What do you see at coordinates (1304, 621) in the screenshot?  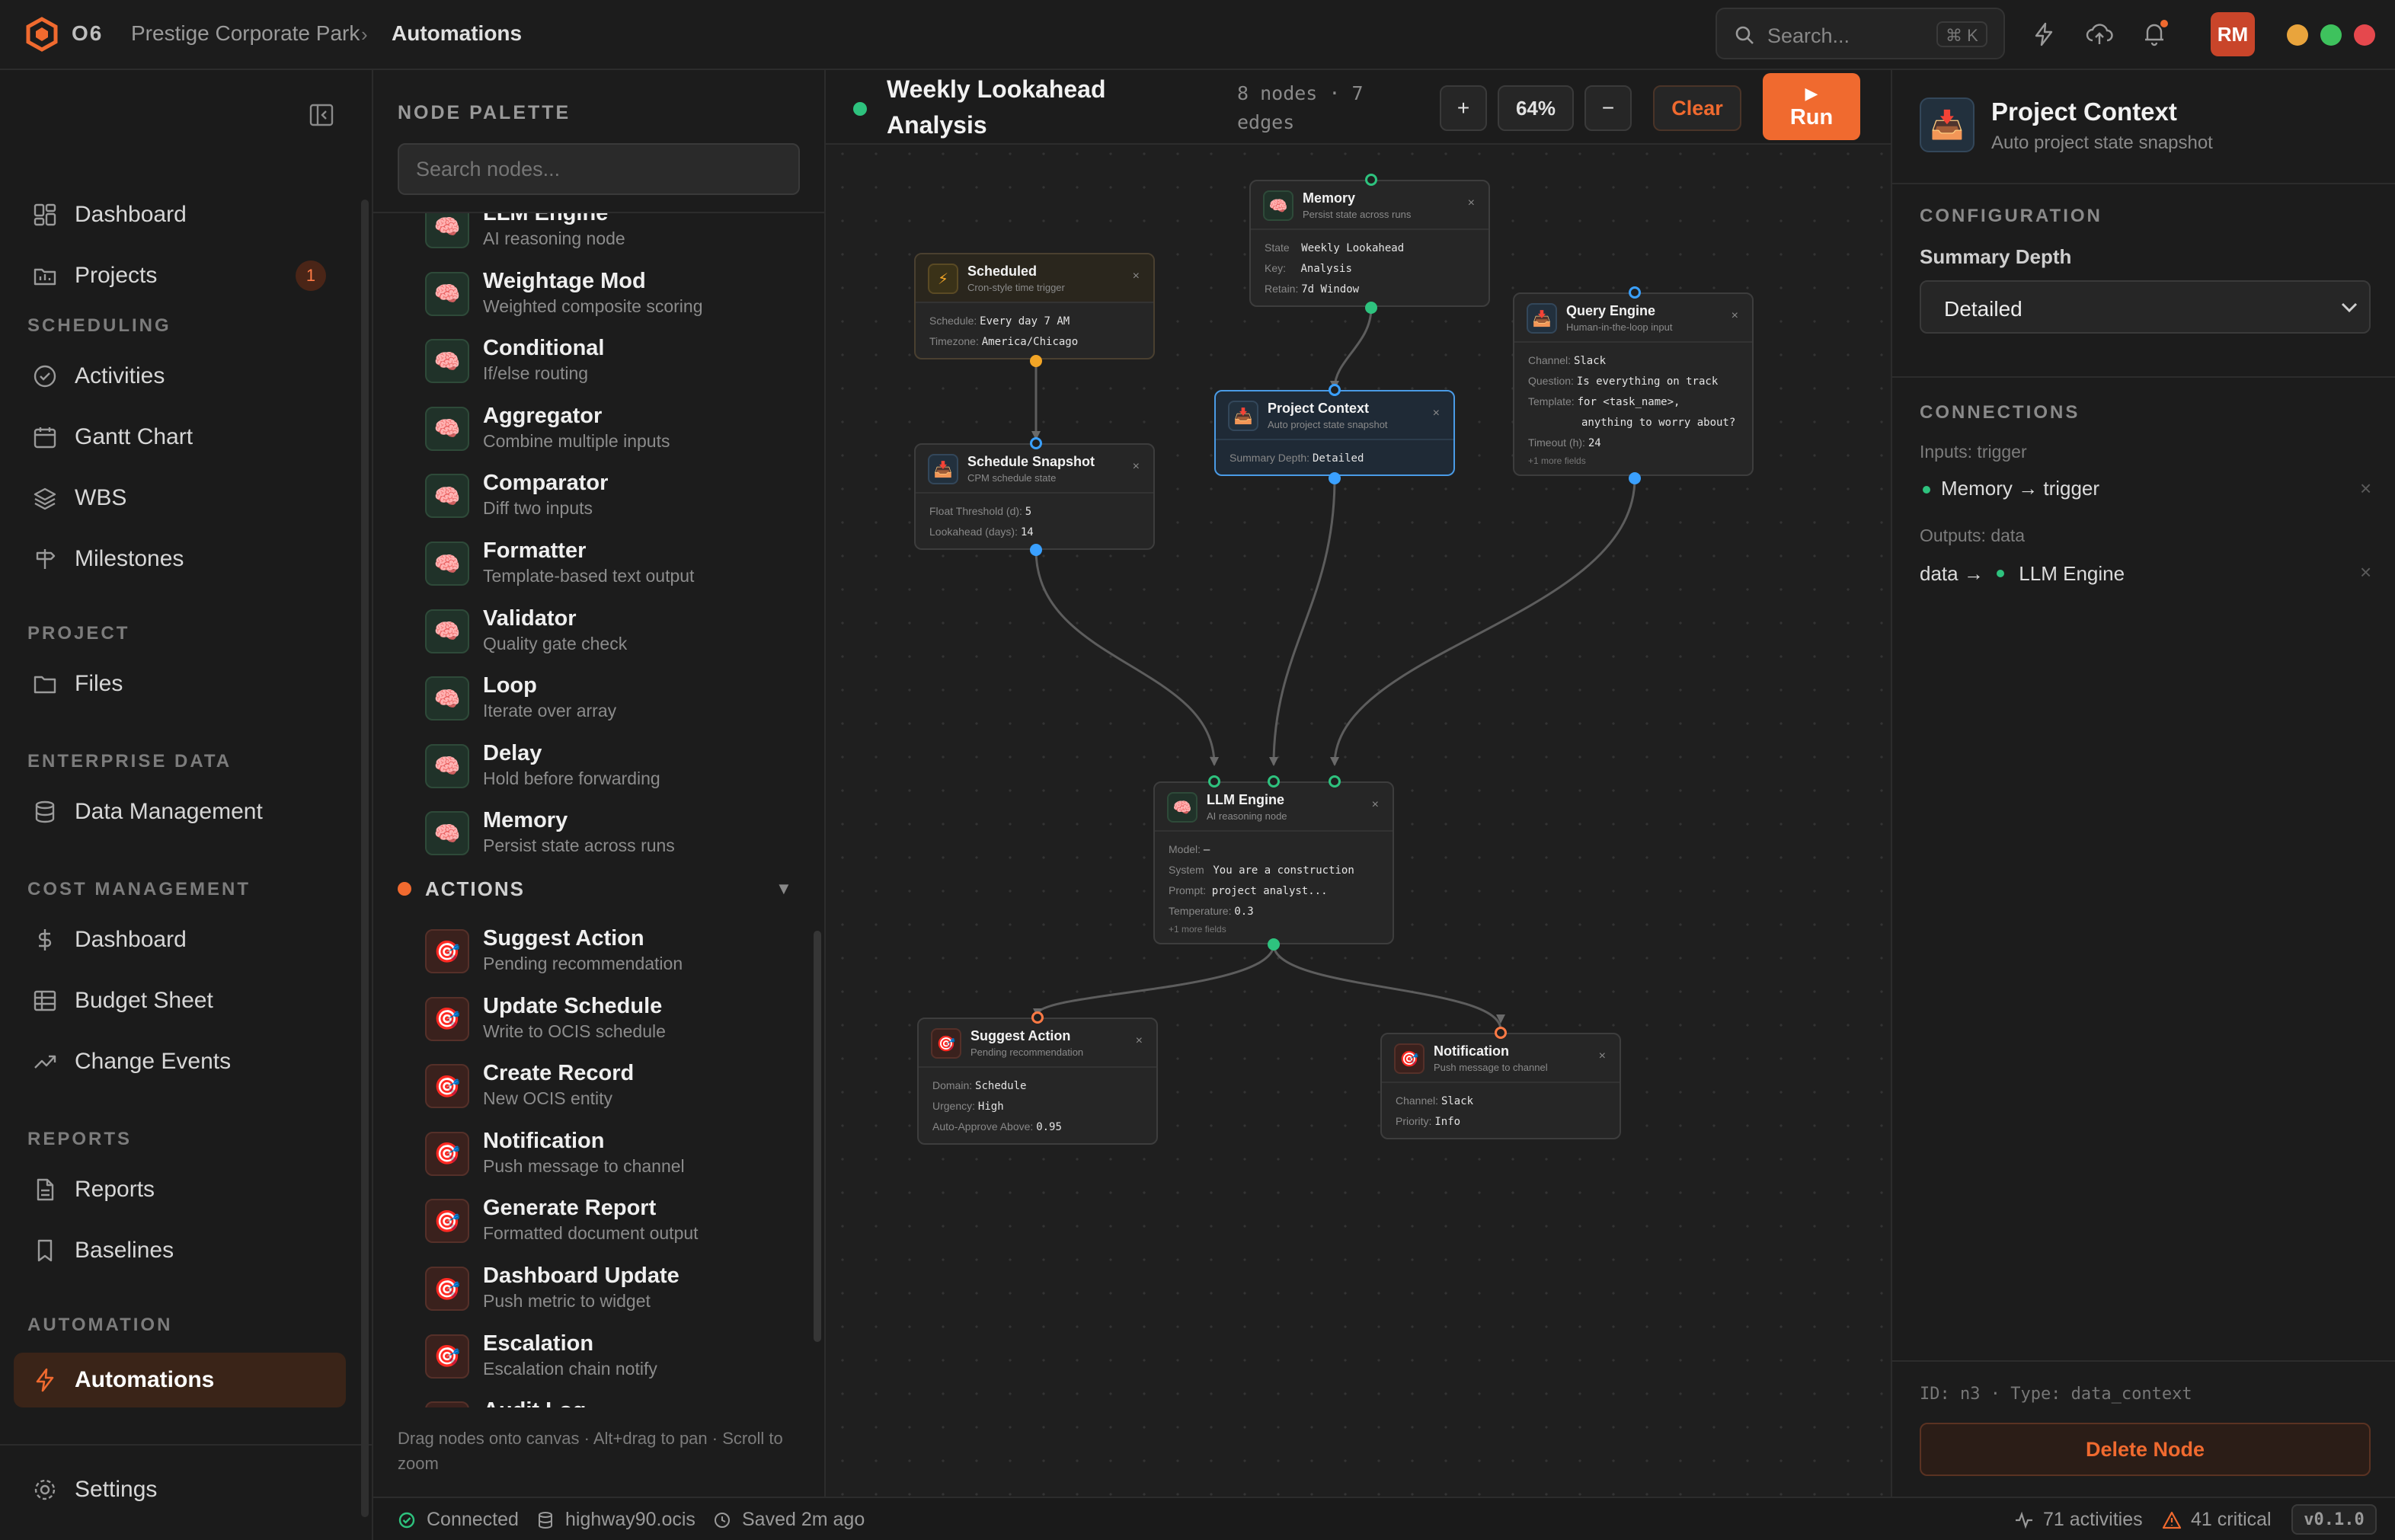 I see `edge-context-llm` at bounding box center [1304, 621].